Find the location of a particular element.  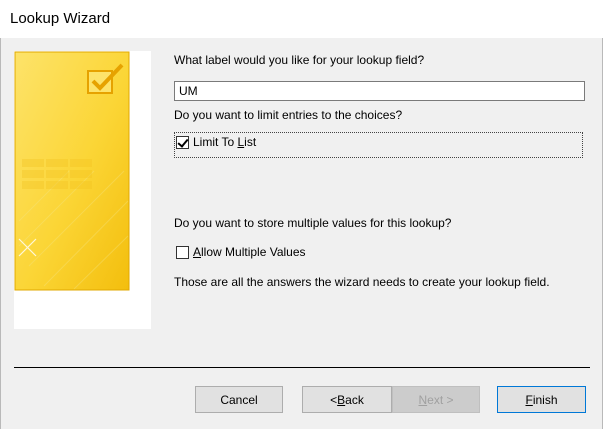

cancel-button: Cancel is located at coordinates (239, 399).